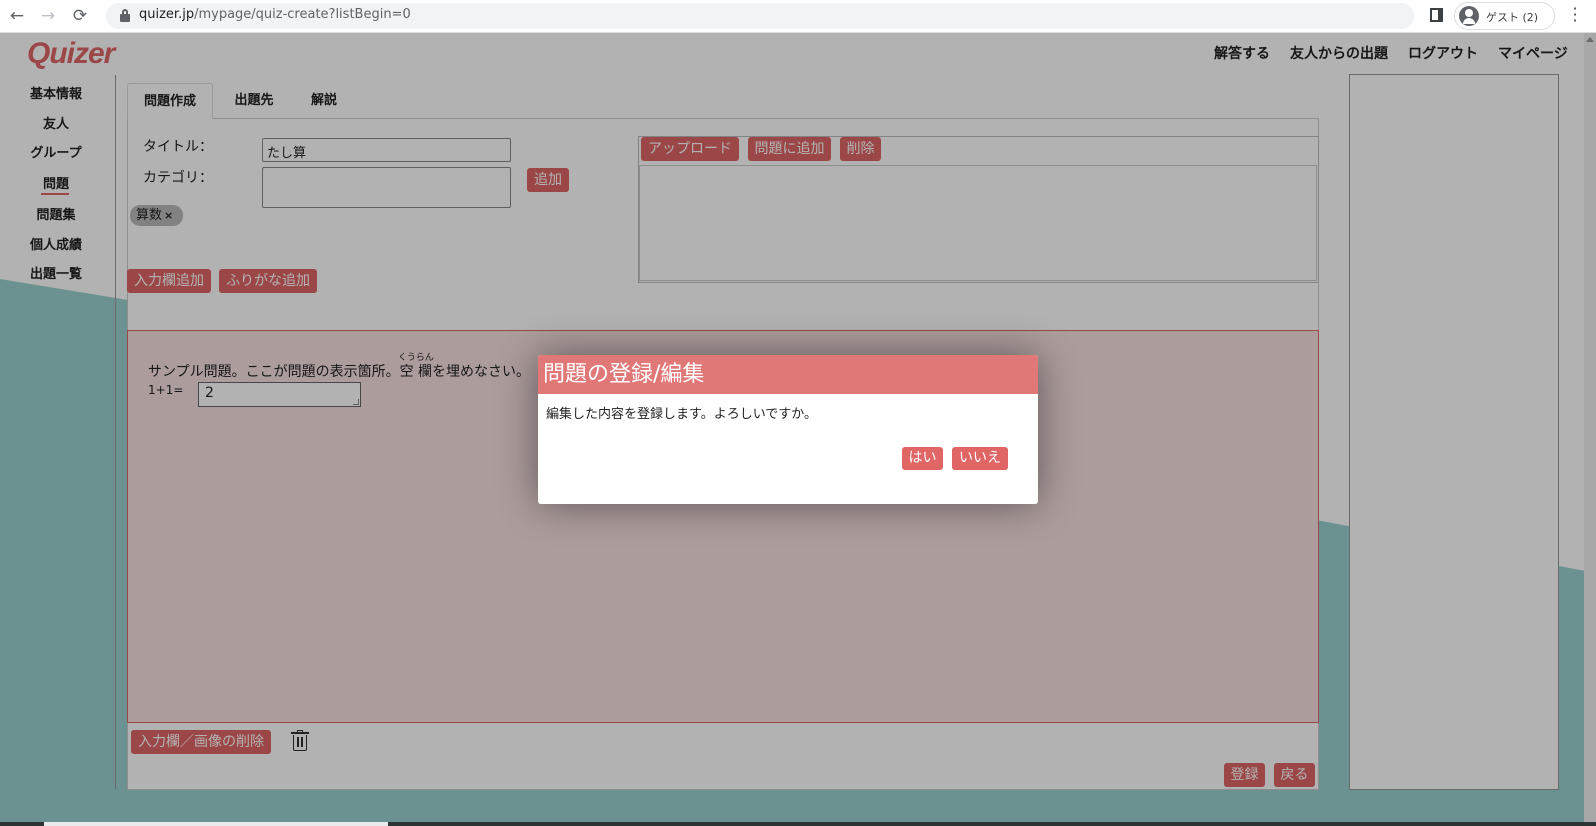 The image size is (1596, 826). I want to click on dialog-message: 編集した内容を登録します。よろしいですか。, so click(682, 414).